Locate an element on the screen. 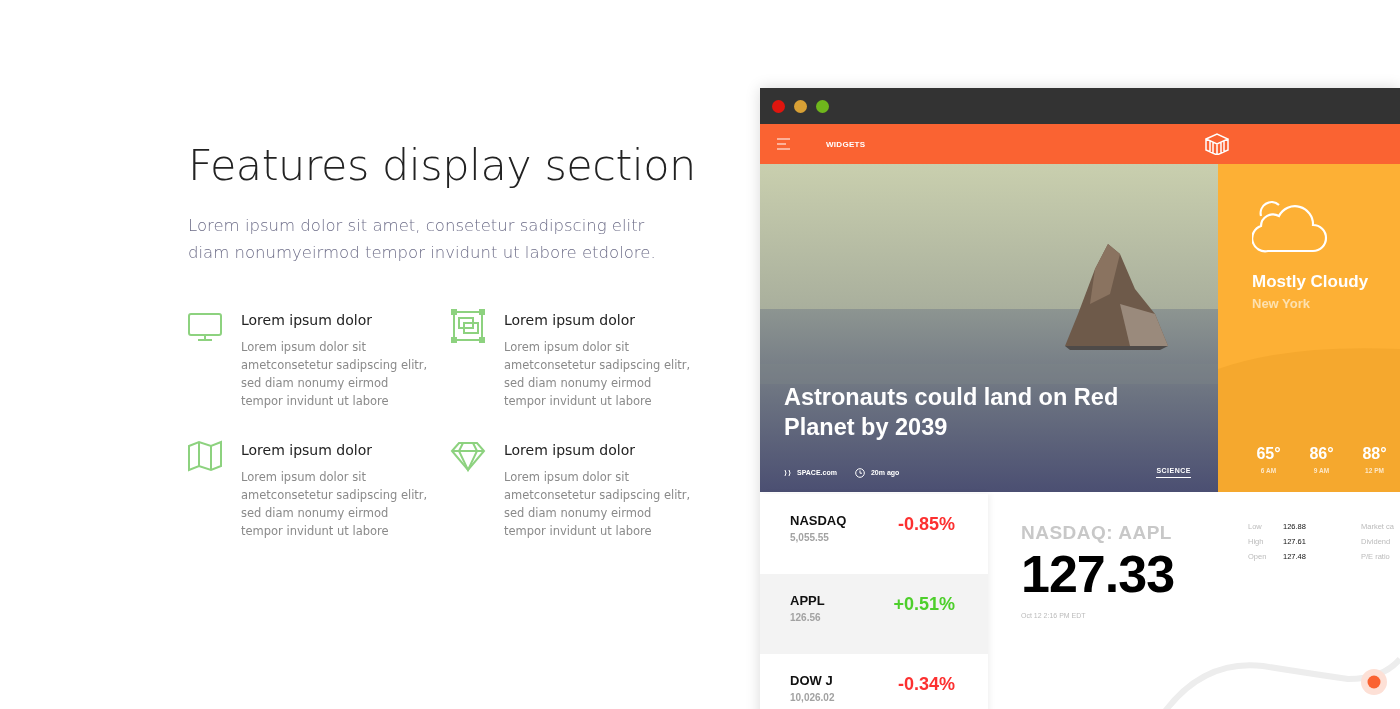 Image resolution: width=1400 pixels, height=709 pixels. weather-condition: Mostly Cloudy is located at coordinates (1311, 282).